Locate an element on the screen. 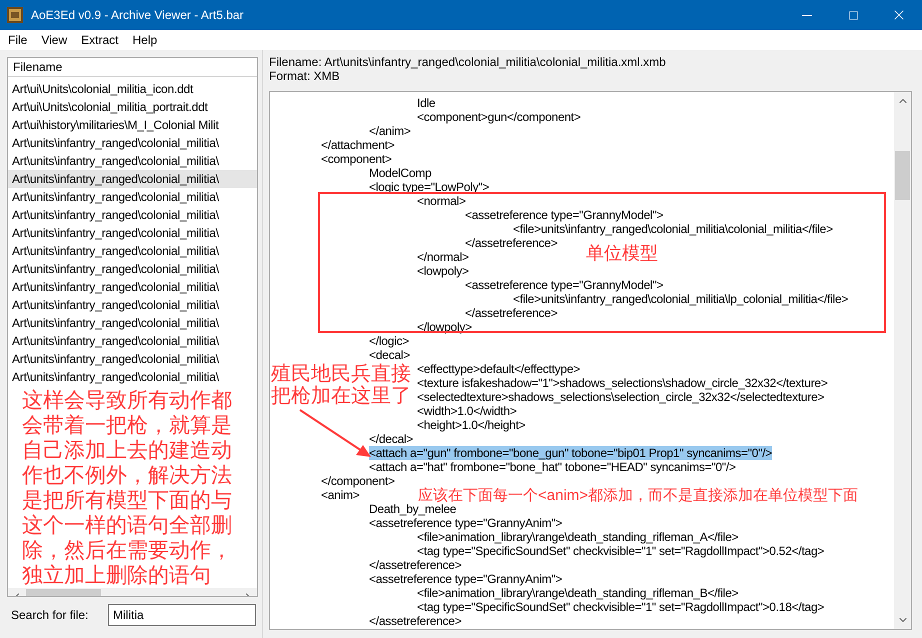 The width and height of the screenshot is (922, 638). search-field: Militia is located at coordinates (182, 615).